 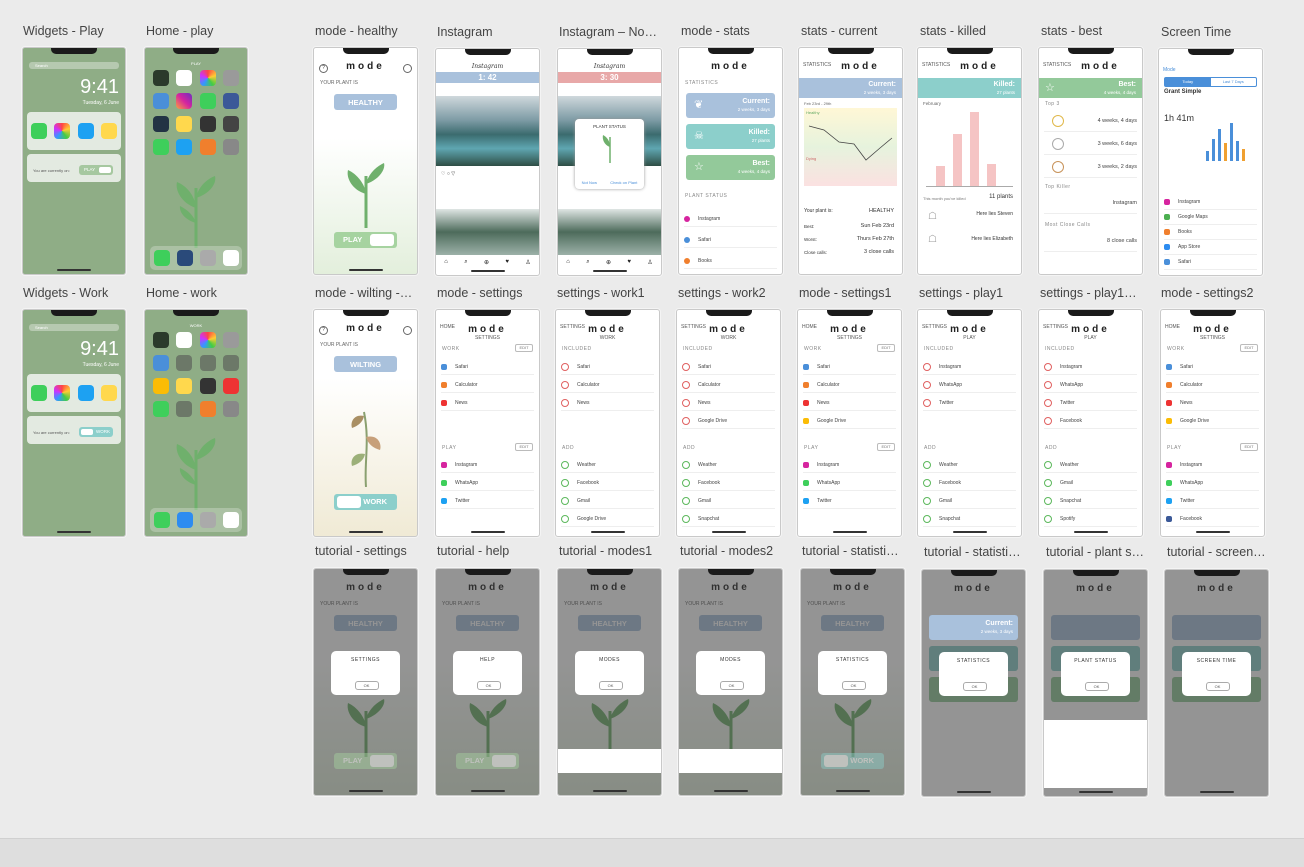 I want to click on frame-tutorial-screen-time: modeSCREEN TIMEOK, so click(x=1216, y=683).